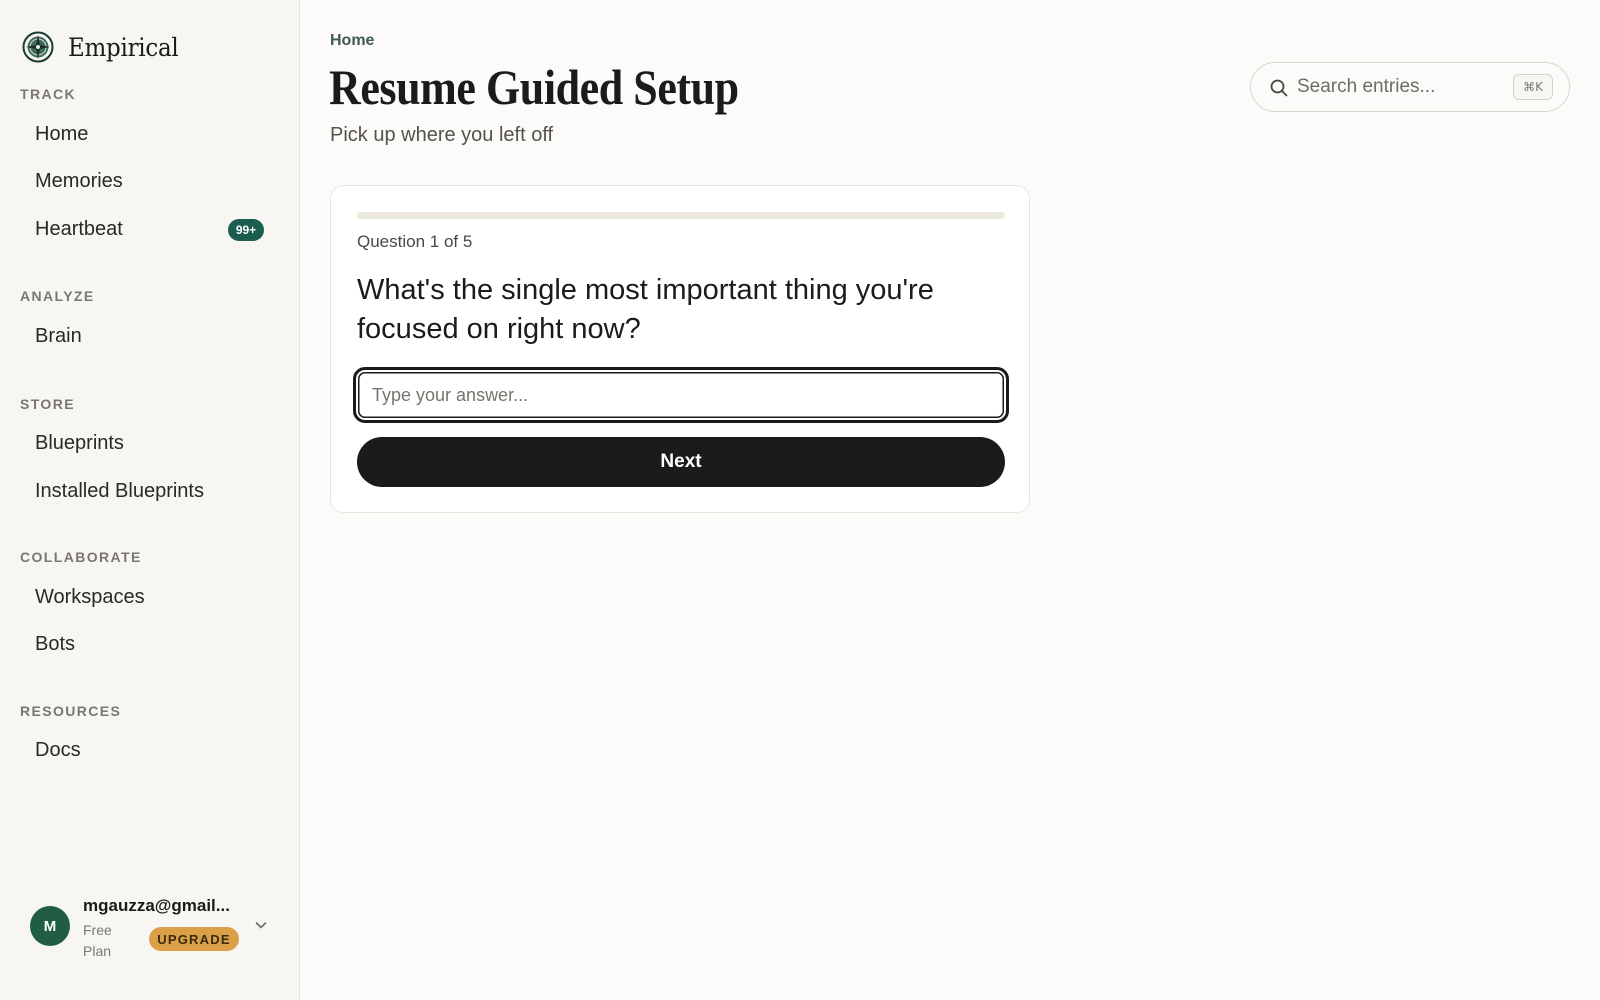  I want to click on answer-input, so click(681, 395).